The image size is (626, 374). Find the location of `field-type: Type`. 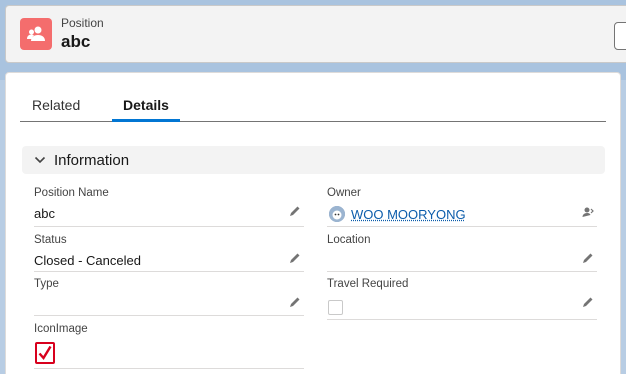

field-type: Type is located at coordinates (169, 297).